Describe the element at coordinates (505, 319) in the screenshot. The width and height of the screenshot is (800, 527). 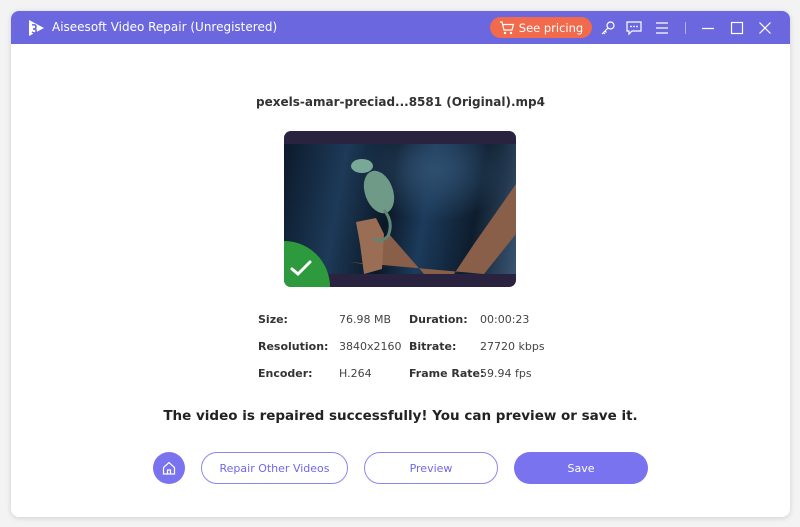
I see `info-value: 00:00:23` at that location.